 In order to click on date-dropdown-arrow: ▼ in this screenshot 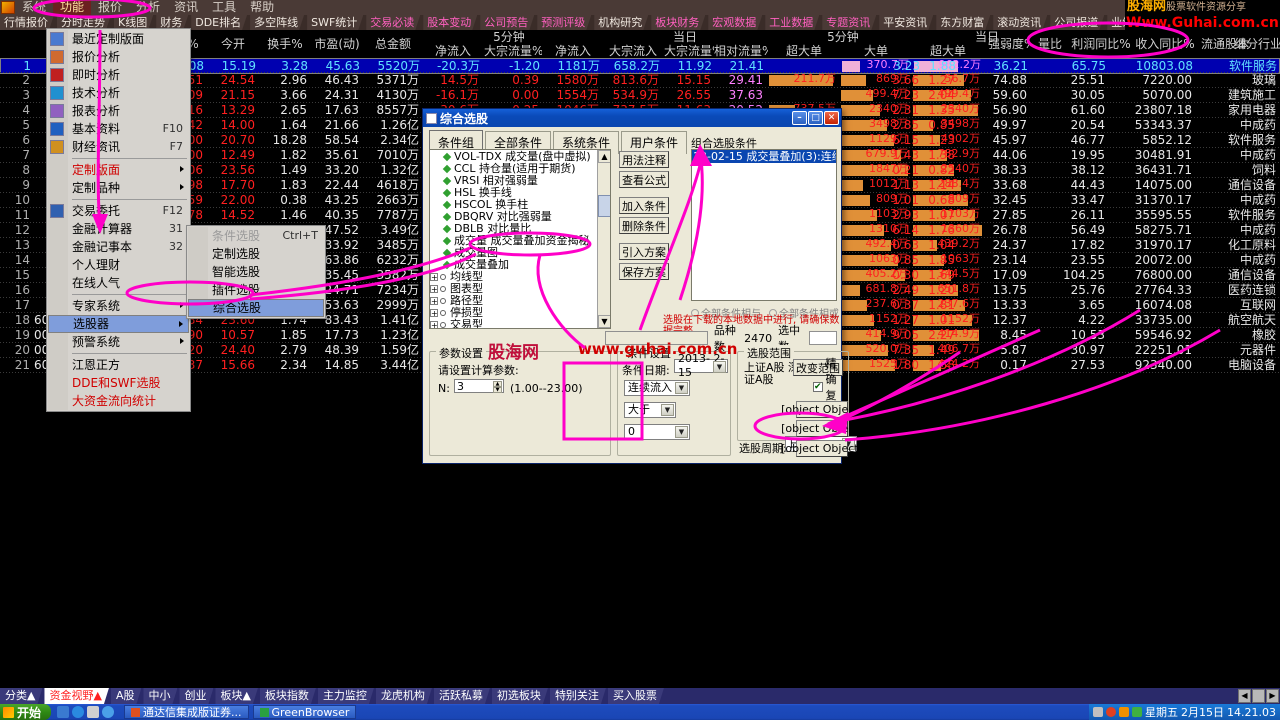, I will do `click(719, 367)`.